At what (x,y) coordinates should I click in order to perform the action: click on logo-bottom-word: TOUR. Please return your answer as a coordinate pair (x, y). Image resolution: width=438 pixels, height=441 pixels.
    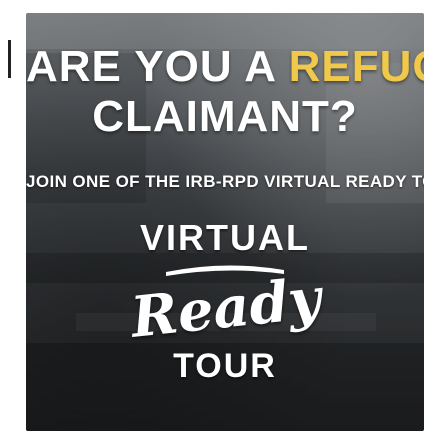
    Looking at the image, I should click on (225, 366).